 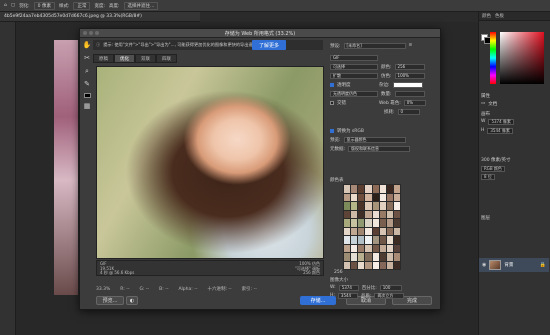 What do you see at coordinates (522, 58) in the screenshot?
I see `color-picker-field` at bounding box center [522, 58].